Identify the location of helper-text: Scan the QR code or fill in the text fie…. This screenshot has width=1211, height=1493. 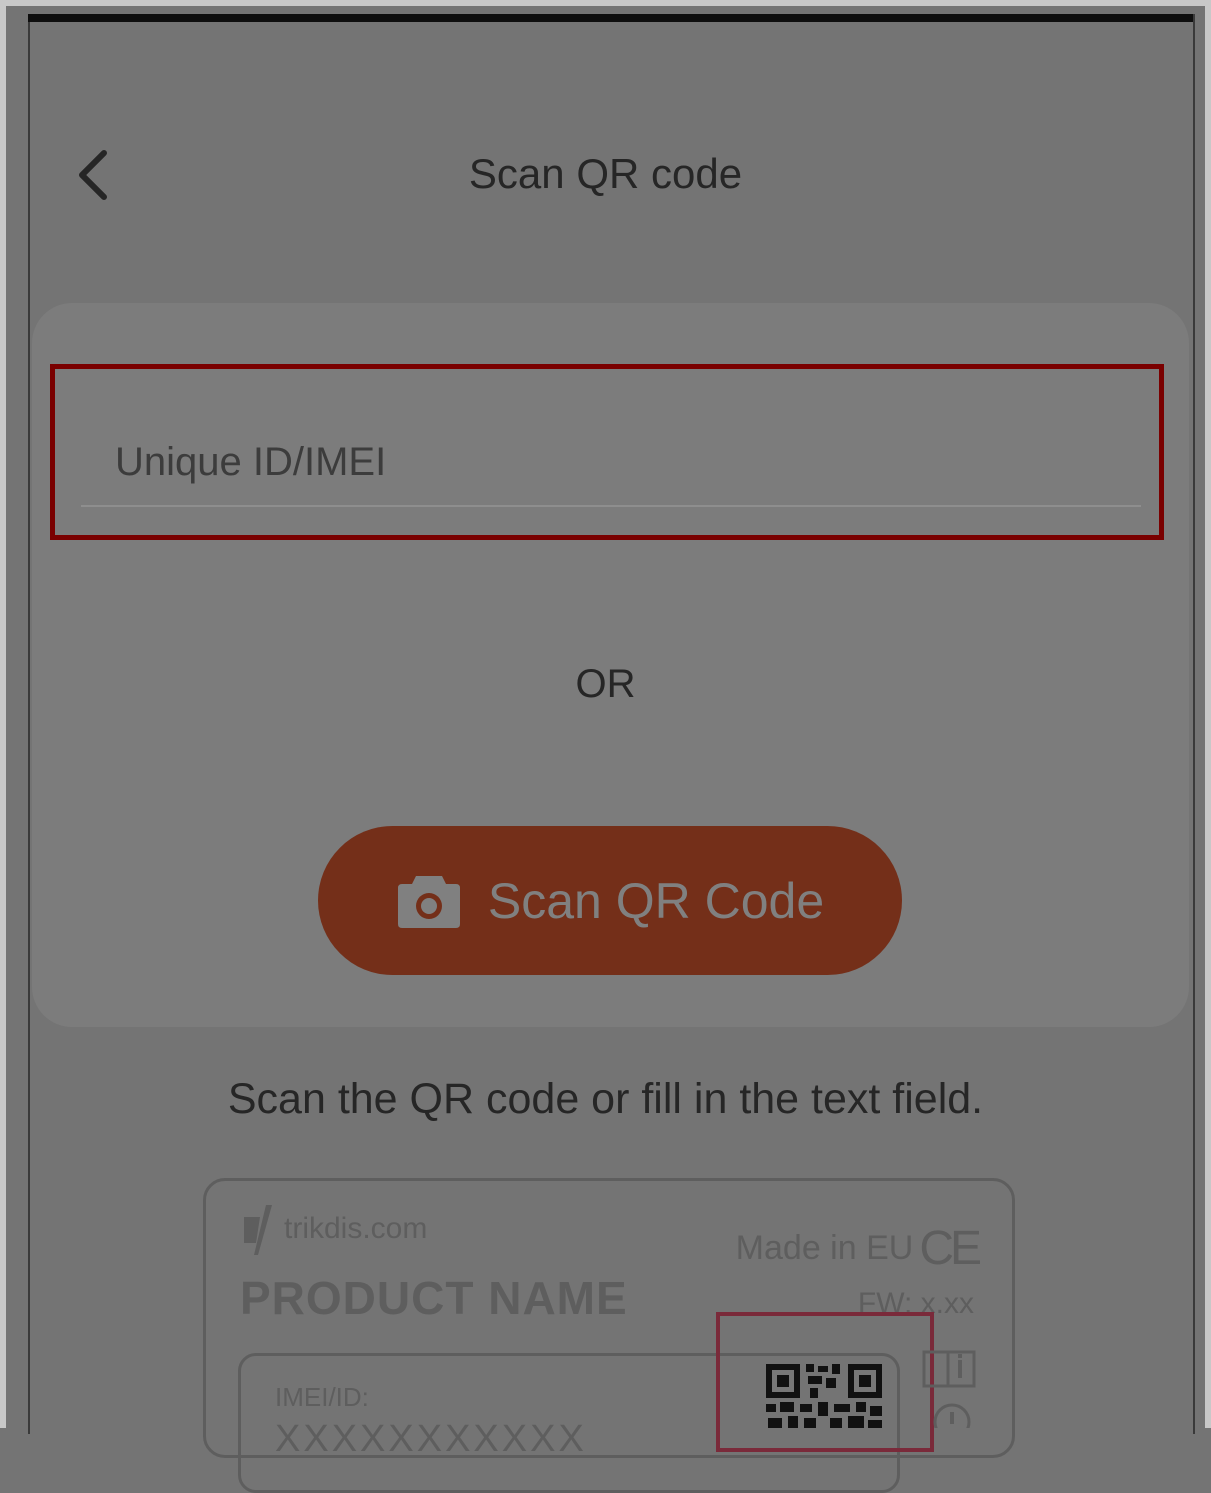
(605, 1099).